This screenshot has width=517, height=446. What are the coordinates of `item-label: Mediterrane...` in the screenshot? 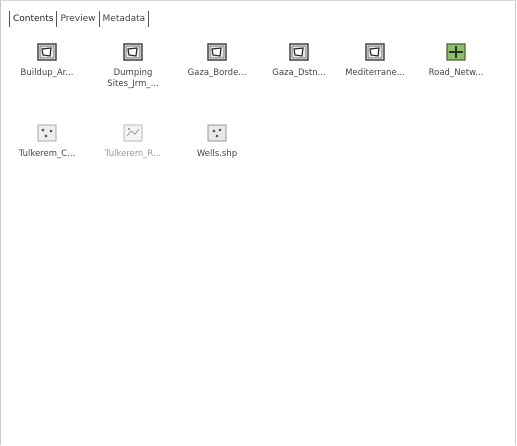 It's located at (375, 73).